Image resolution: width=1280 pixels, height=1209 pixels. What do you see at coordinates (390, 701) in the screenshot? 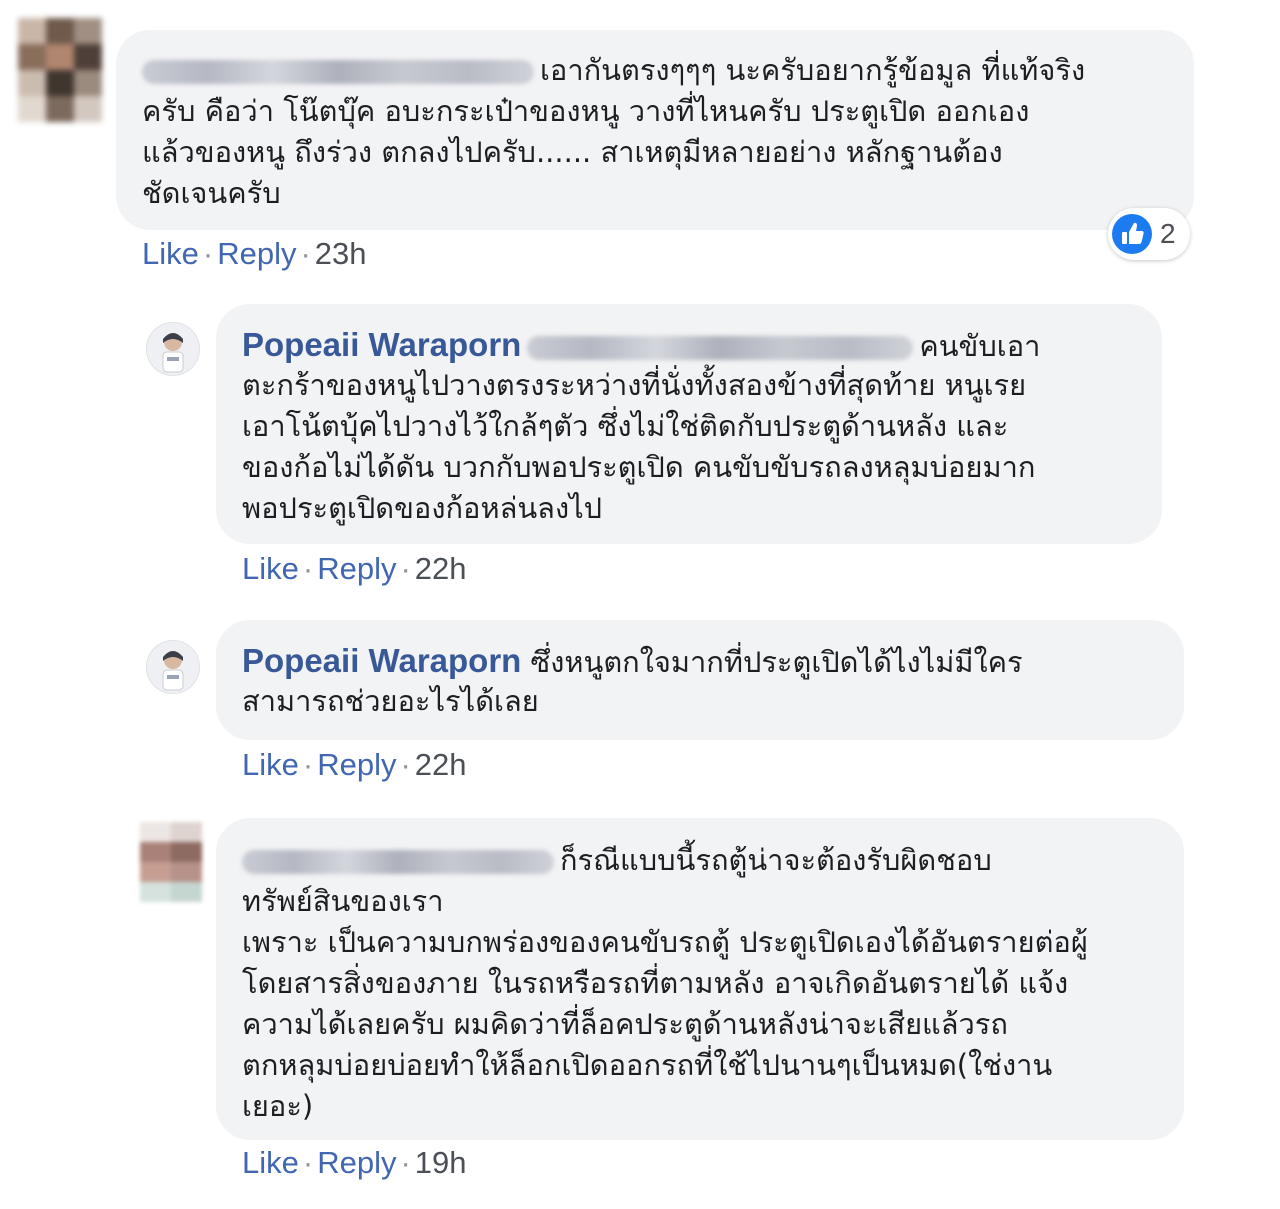
I see `comment-line: สามารถช่วยอะไรได้เลย` at bounding box center [390, 701].